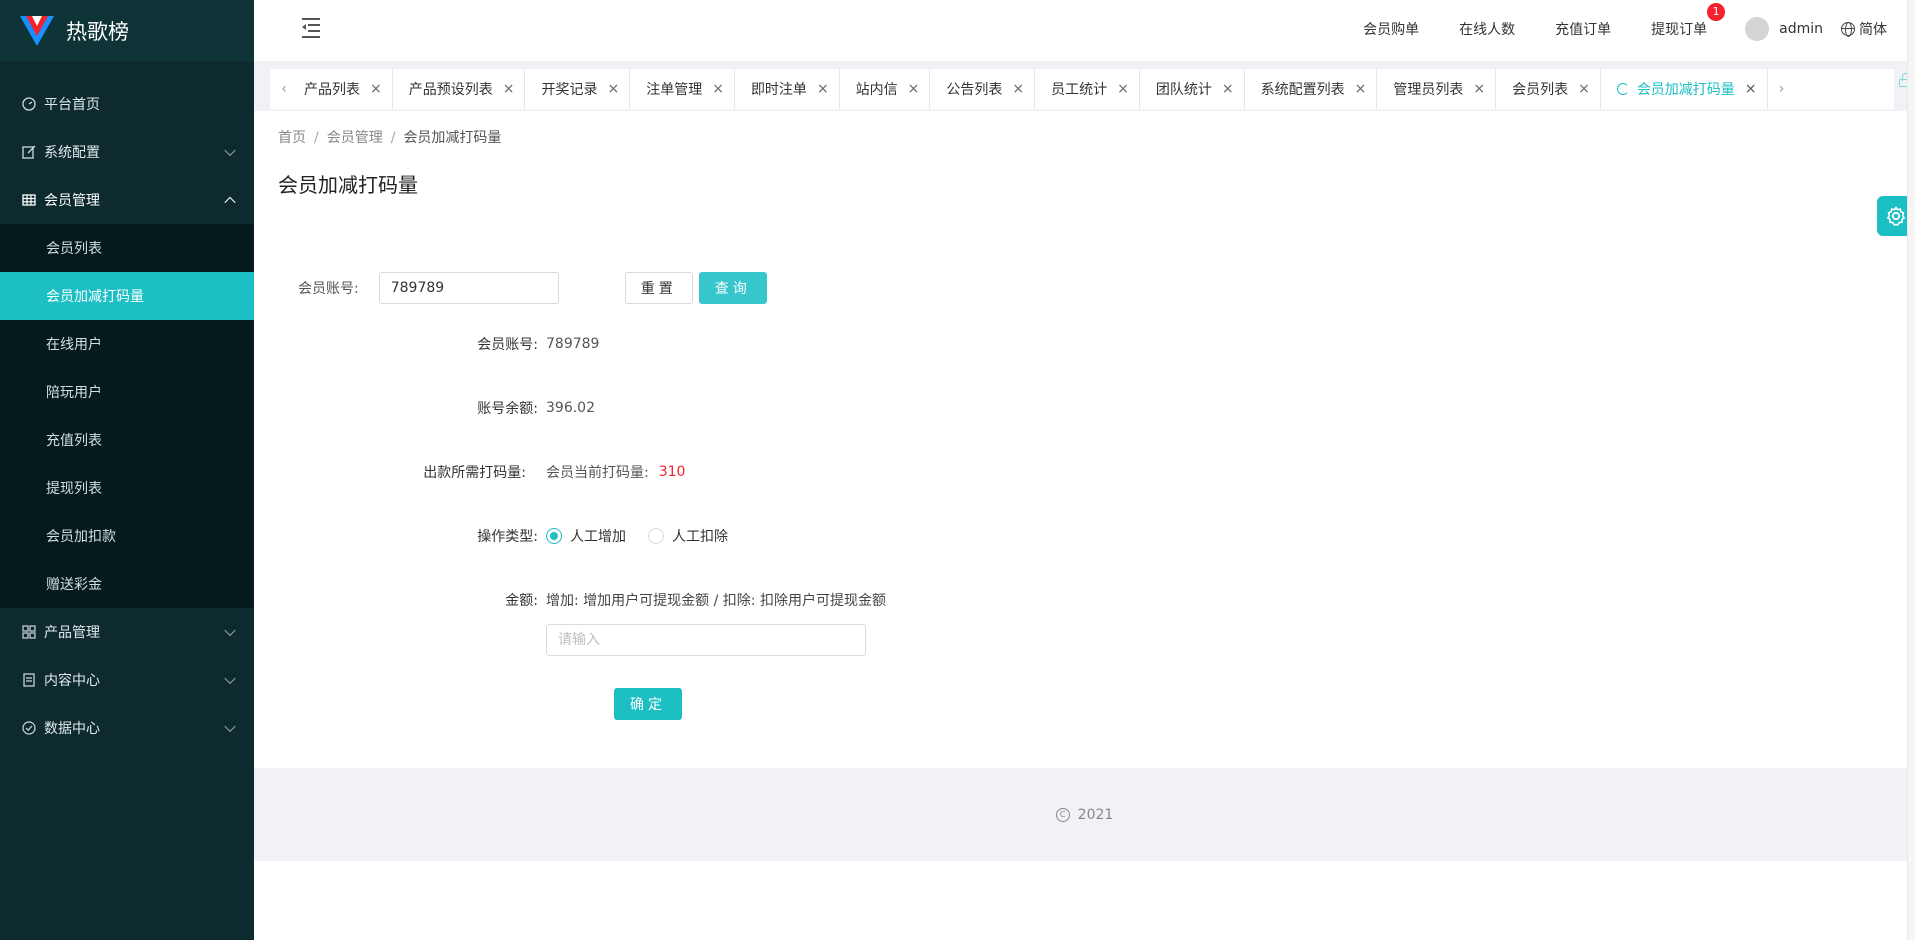 Image resolution: width=1915 pixels, height=940 pixels. I want to click on sidebar-item-dashboard: 平台首页, so click(127, 104).